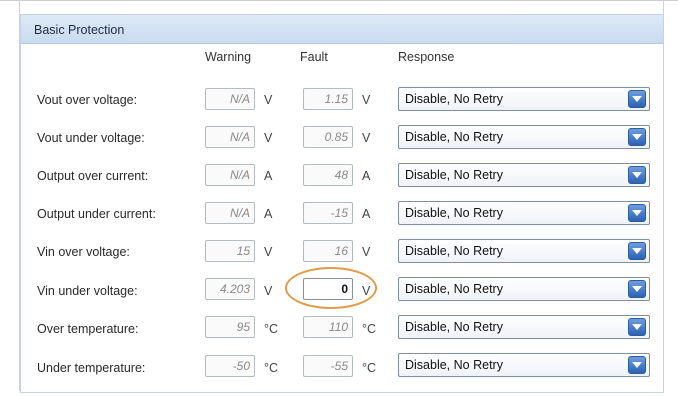 Image resolution: width=678 pixels, height=396 pixels. What do you see at coordinates (91, 138) in the screenshot?
I see `row-label-vout-under-voltage: Vout under voltage:` at bounding box center [91, 138].